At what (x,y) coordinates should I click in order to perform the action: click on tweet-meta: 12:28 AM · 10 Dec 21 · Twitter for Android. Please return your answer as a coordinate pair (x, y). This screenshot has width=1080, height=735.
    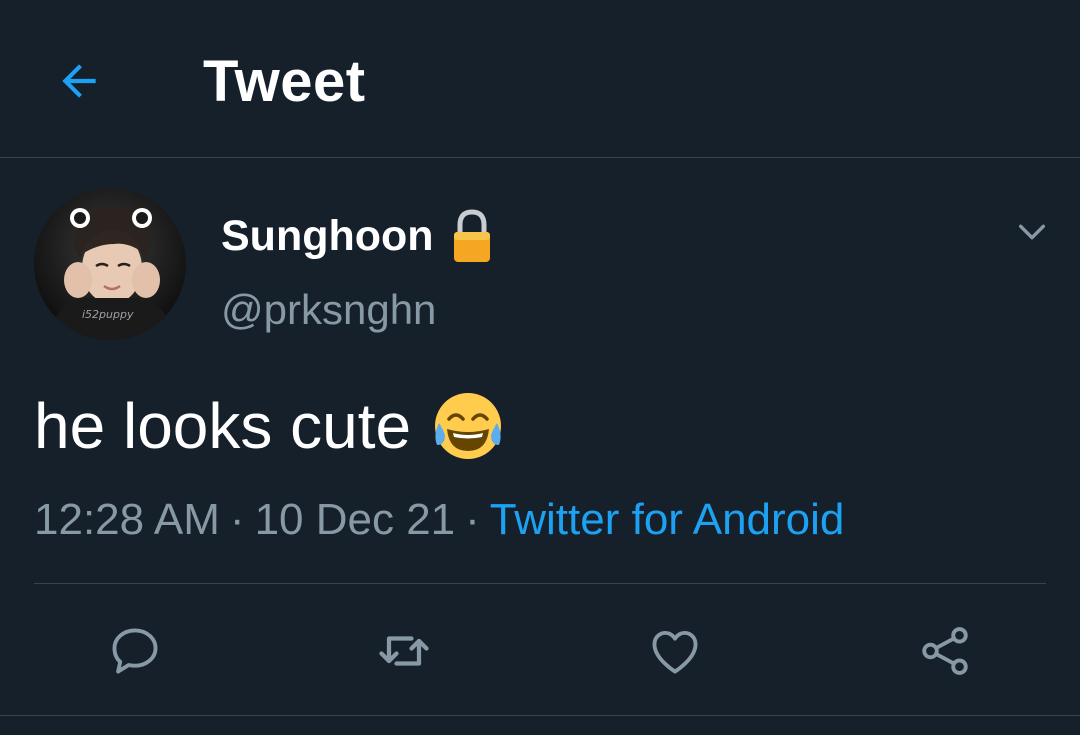
    Looking at the image, I should click on (439, 520).